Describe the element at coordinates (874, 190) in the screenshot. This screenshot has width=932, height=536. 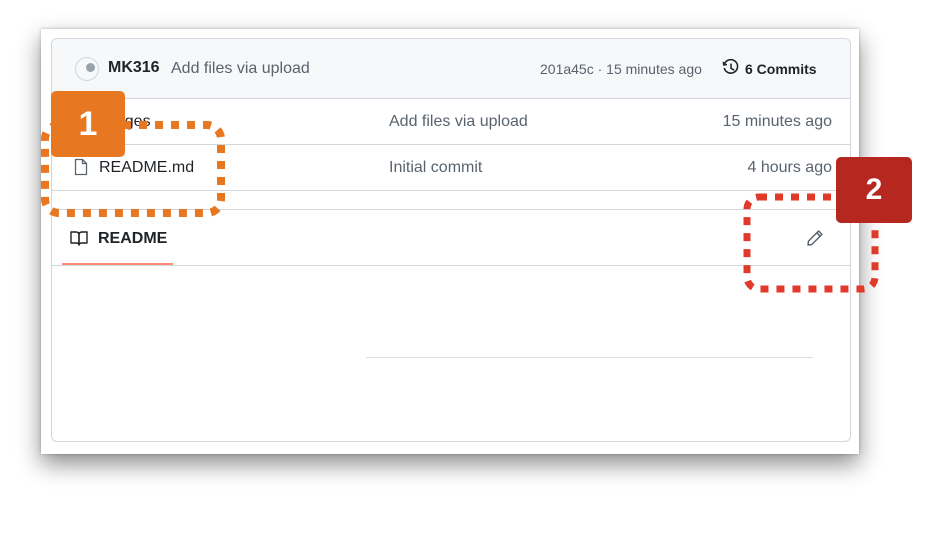
I see `callout-badge-2: 2` at that location.